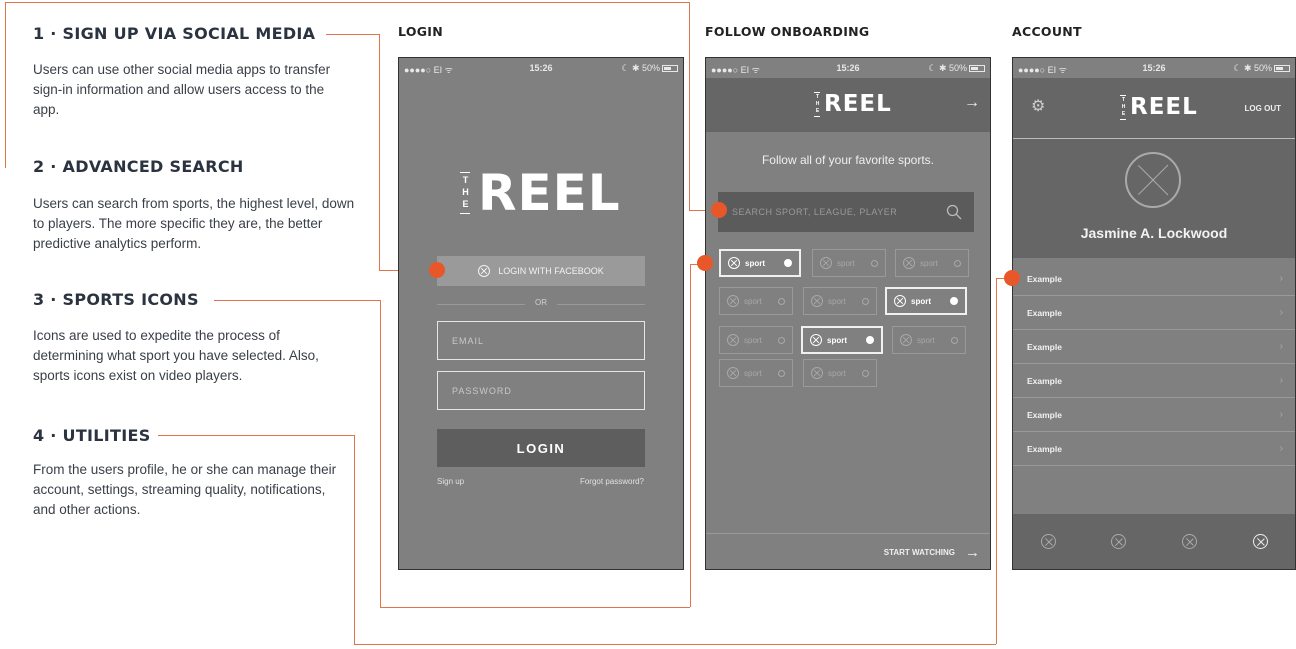 The image size is (1296, 649). What do you see at coordinates (484, 271) in the screenshot?
I see `facebook-icon` at bounding box center [484, 271].